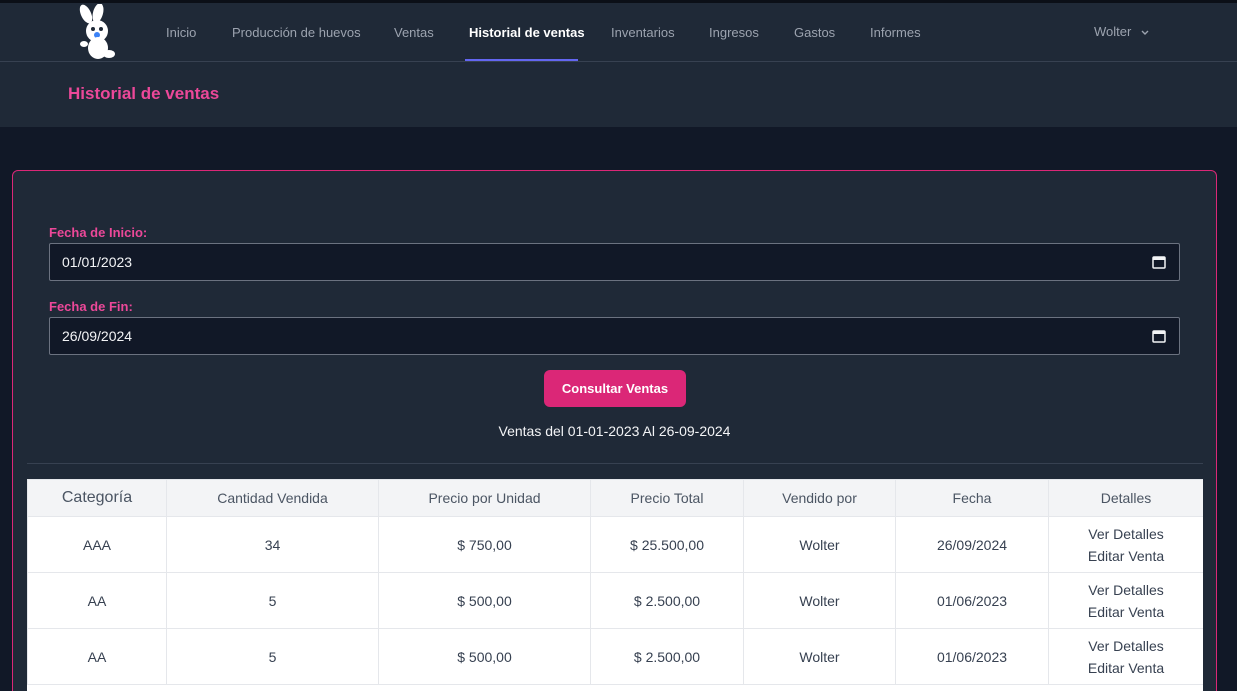  Describe the element at coordinates (97, 33) in the screenshot. I see `rabbit-mascot-icon` at that location.